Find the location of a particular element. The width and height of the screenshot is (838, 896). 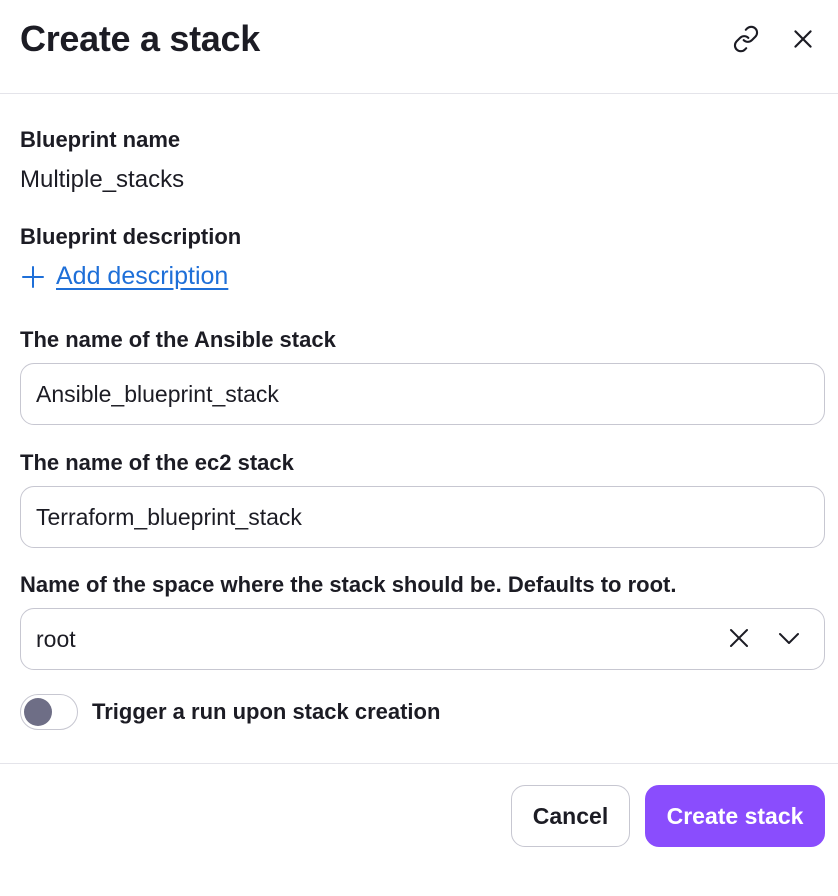

add-description-label: Add description is located at coordinates (142, 276).